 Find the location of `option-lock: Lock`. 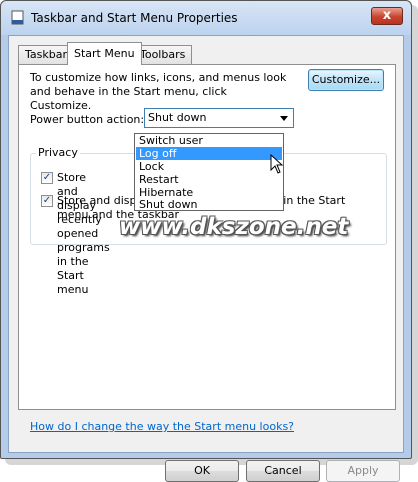

option-lock: Lock is located at coordinates (209, 166).